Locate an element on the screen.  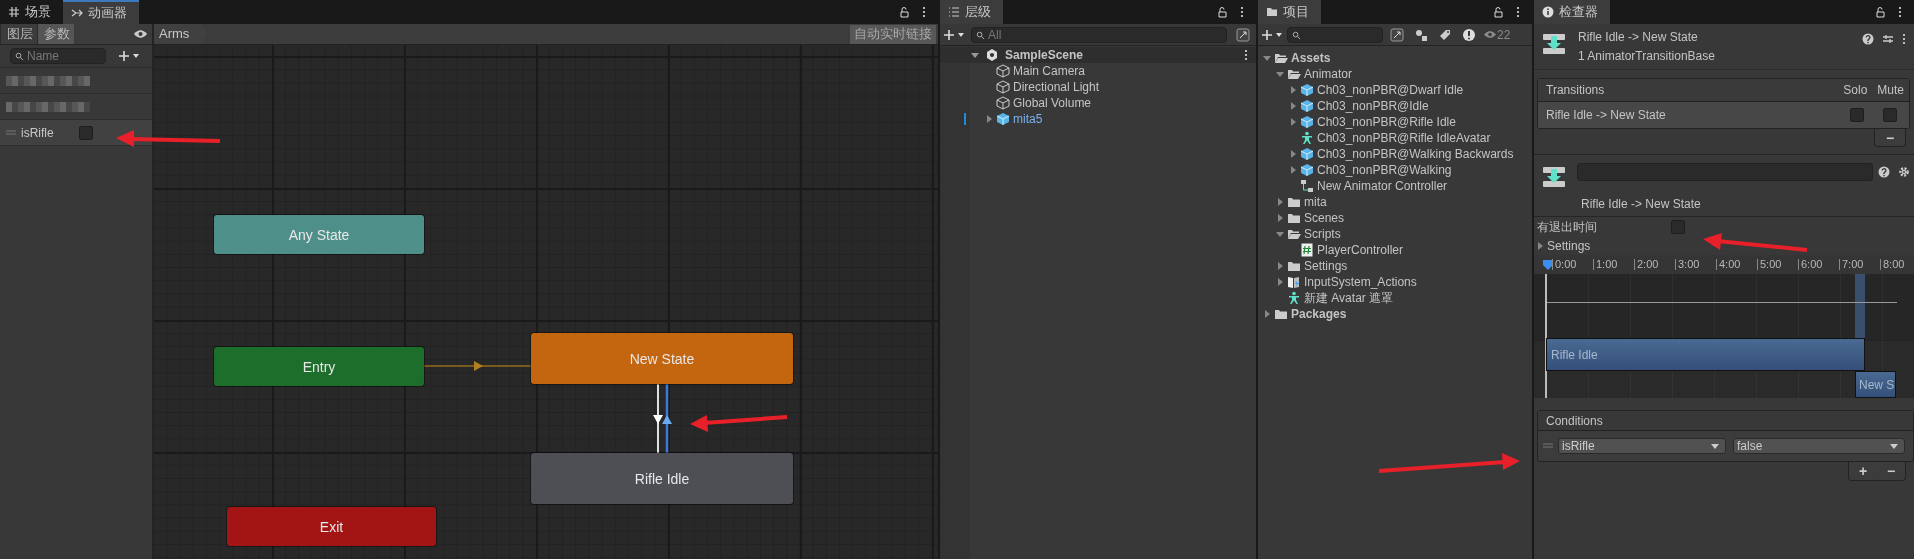
field-label: 有退出时间 is located at coordinates (1567, 227).